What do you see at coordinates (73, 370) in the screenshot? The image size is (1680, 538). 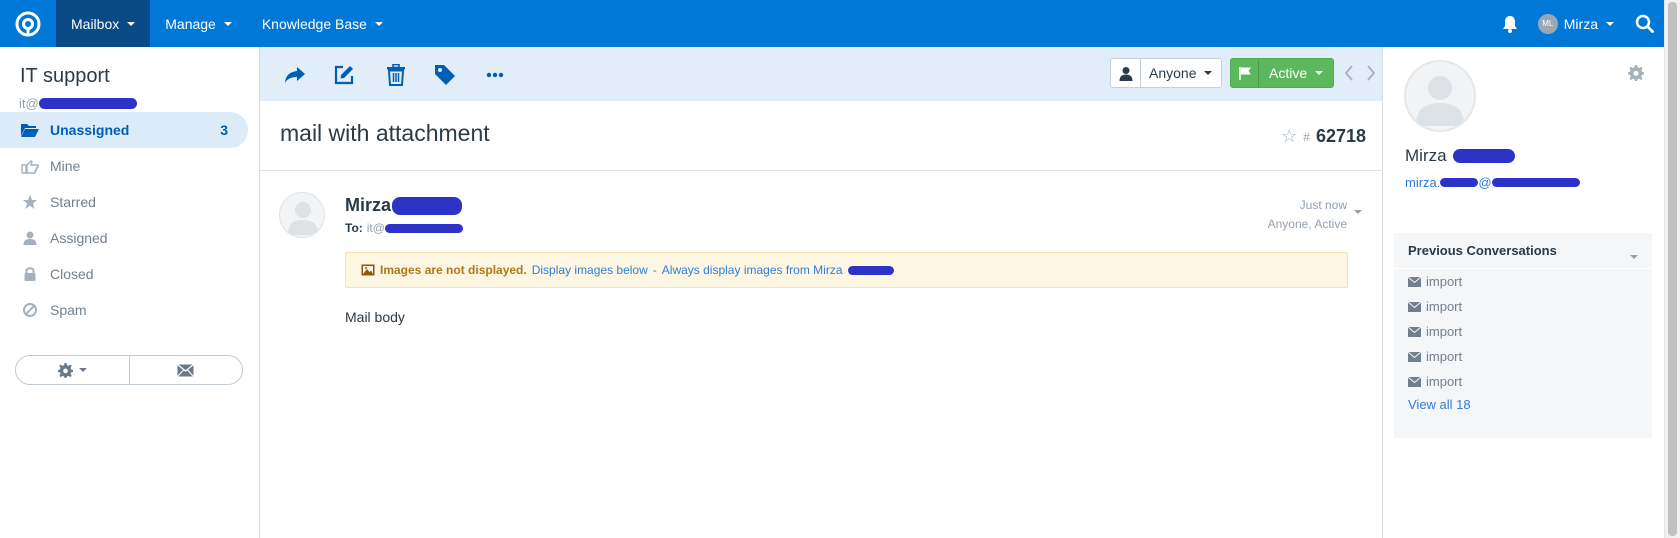 I see `mailbox-settings-button` at bounding box center [73, 370].